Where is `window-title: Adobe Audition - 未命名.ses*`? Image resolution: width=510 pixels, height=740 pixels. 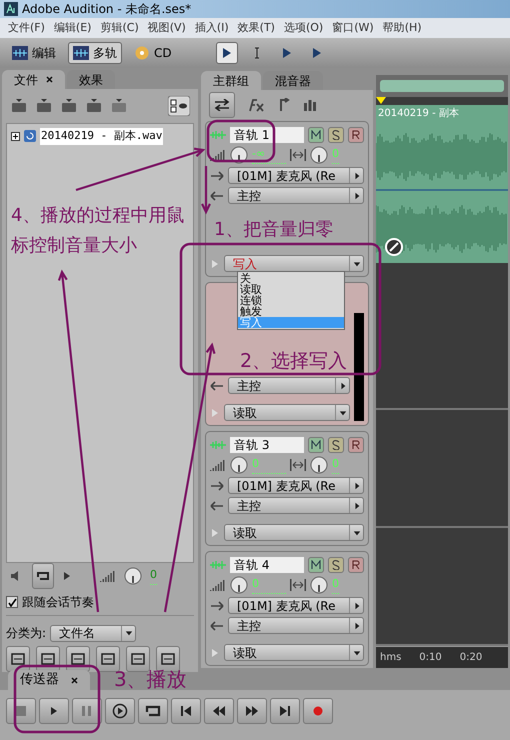 window-title: Adobe Audition - 未命名.ses* is located at coordinates (107, 9).